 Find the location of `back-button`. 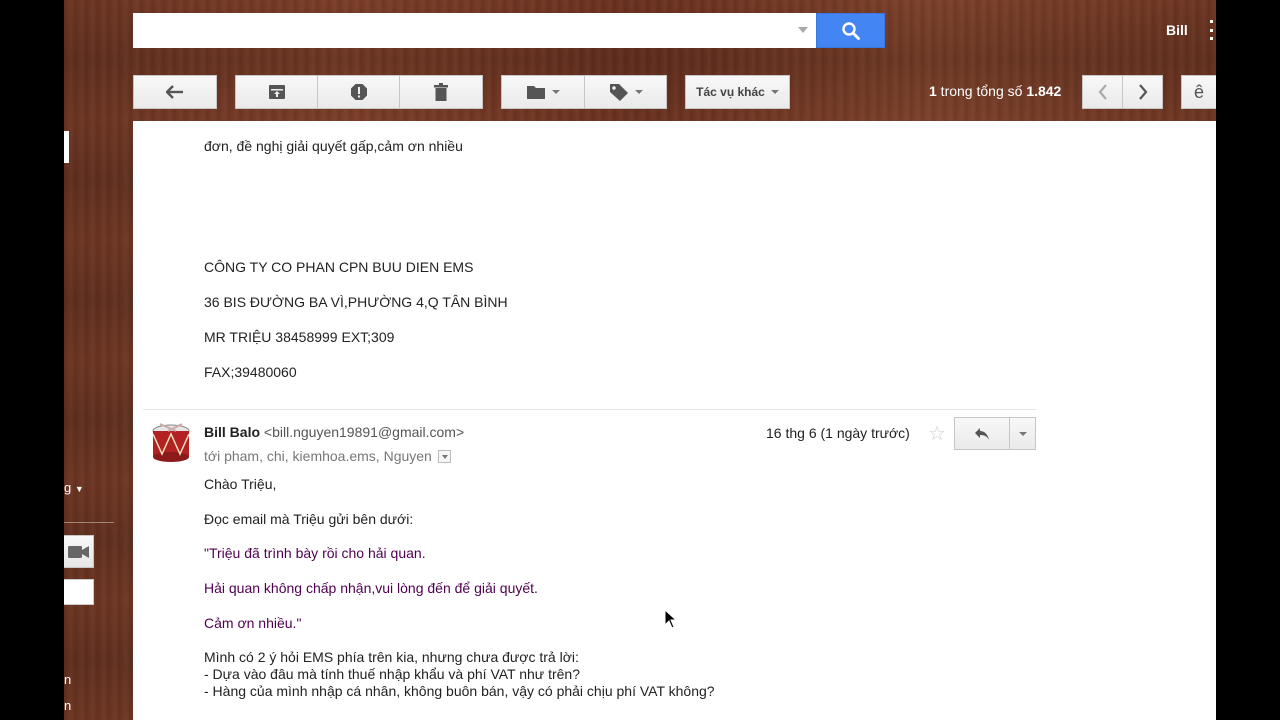

back-button is located at coordinates (175, 92).